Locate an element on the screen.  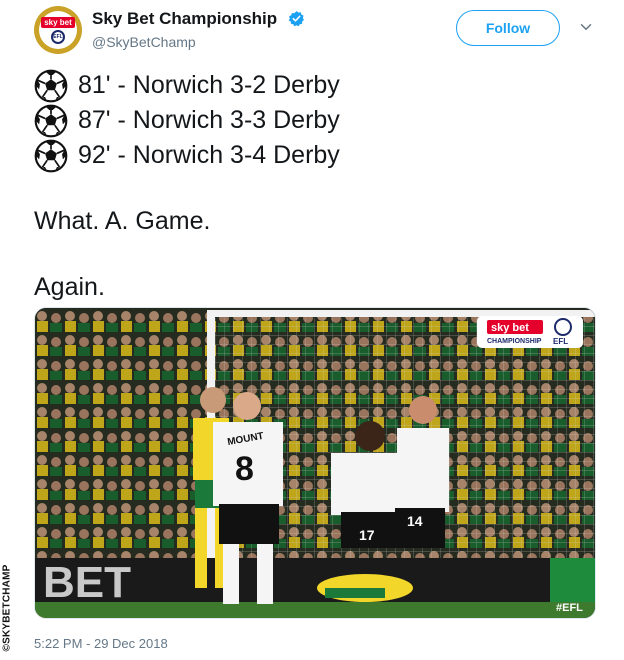
efl-logo-text: EFL is located at coordinates (560, 341).